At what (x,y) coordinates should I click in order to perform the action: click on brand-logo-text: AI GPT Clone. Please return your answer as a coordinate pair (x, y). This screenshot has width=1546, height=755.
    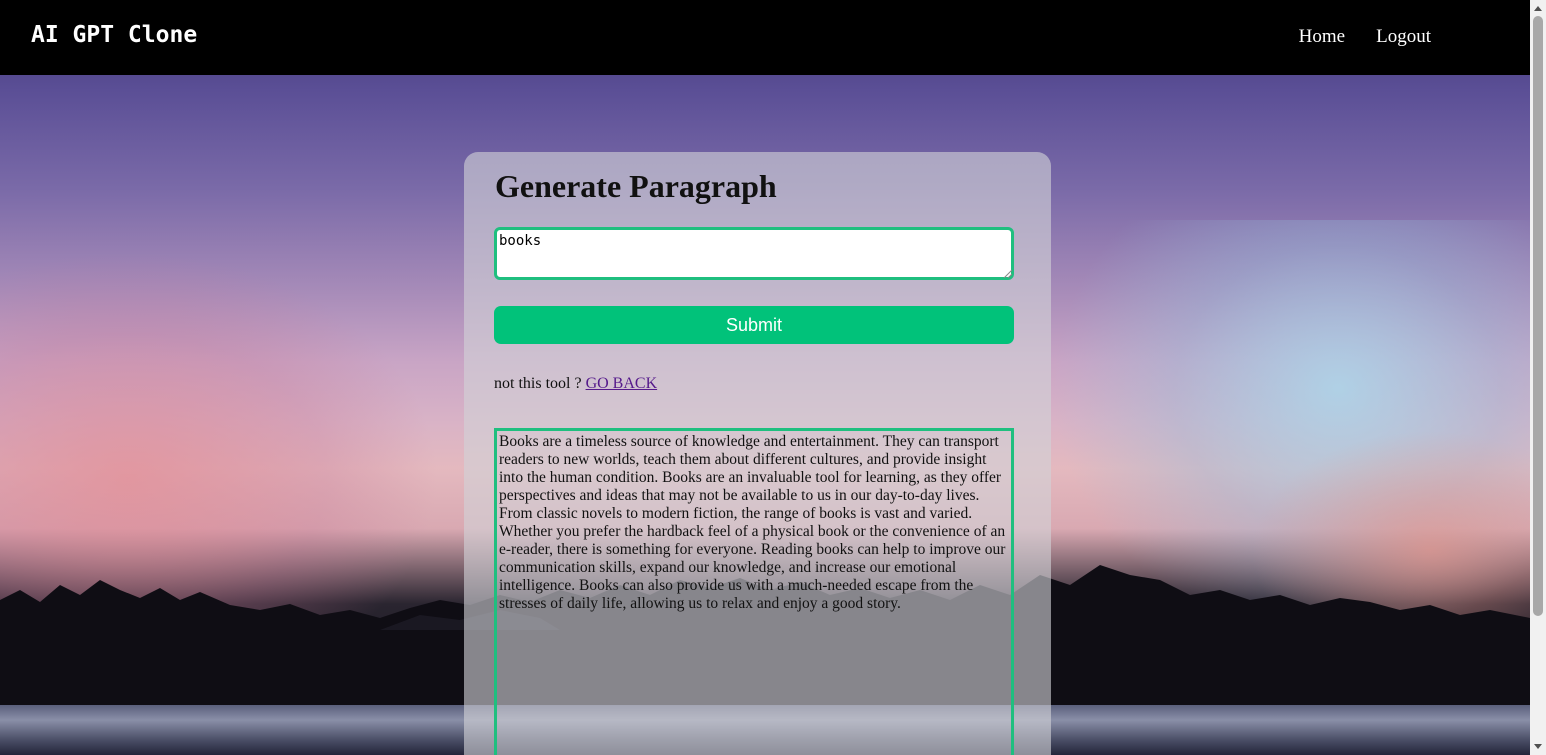
    Looking at the image, I should click on (114, 35).